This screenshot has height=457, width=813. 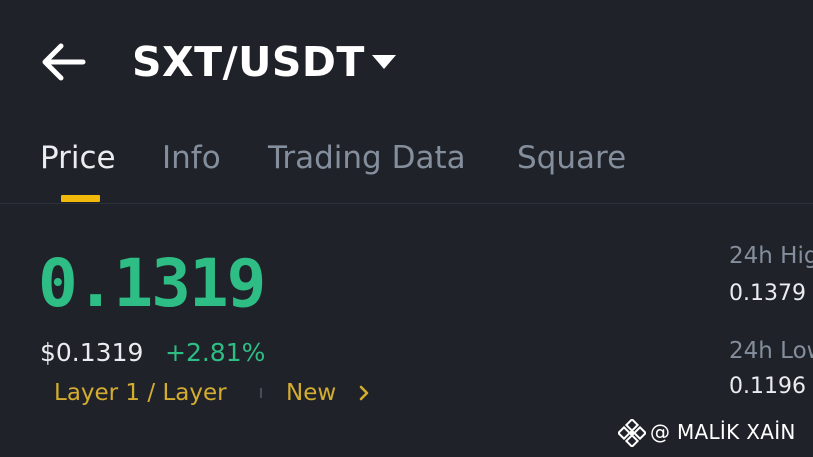 I want to click on caret-down-icon, so click(x=384, y=62).